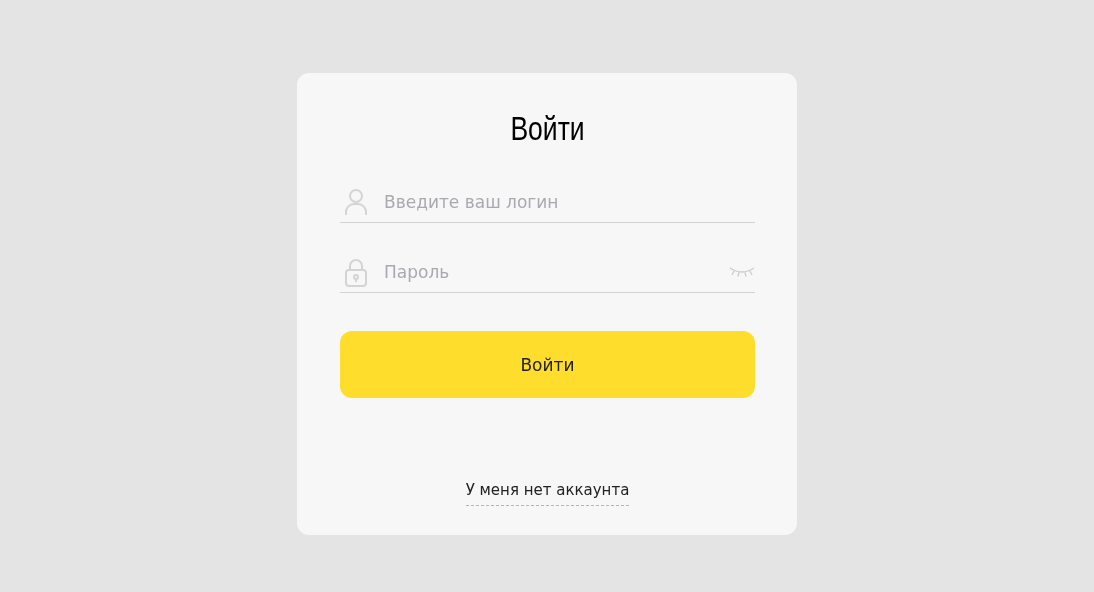 The width and height of the screenshot is (1094, 592). What do you see at coordinates (356, 272) in the screenshot?
I see `lock-icon` at bounding box center [356, 272].